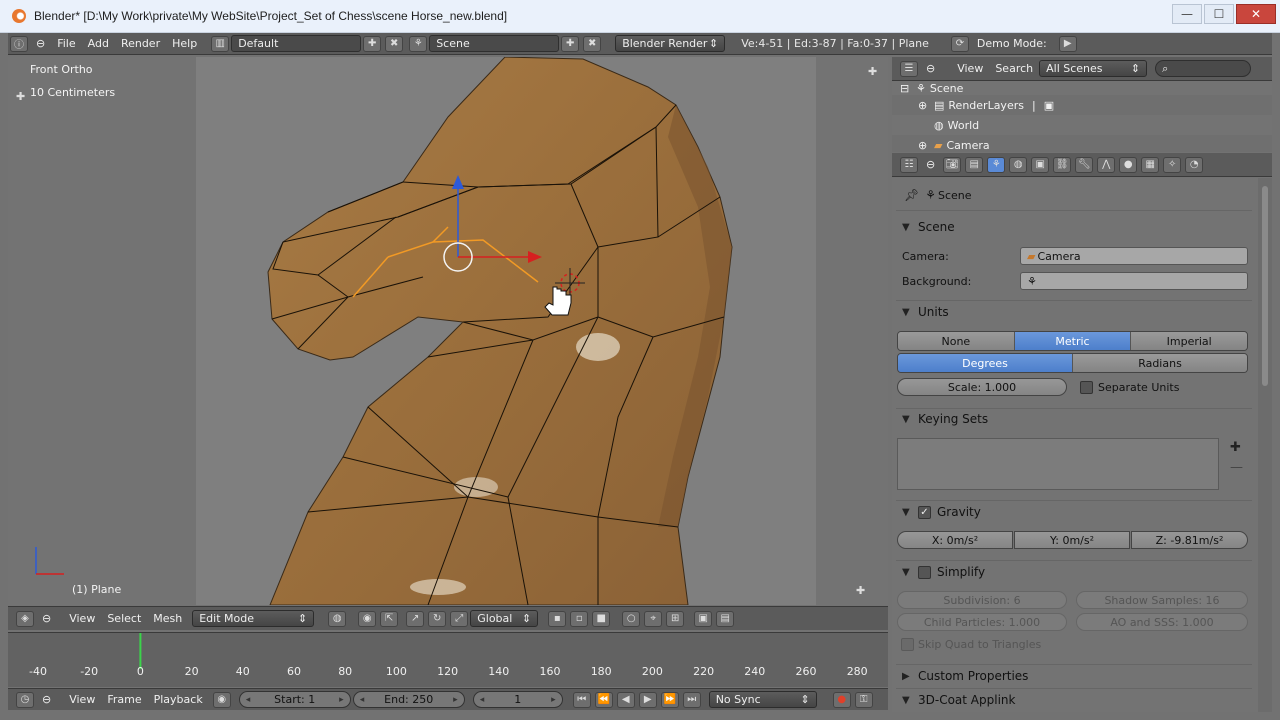 The height and width of the screenshot is (720, 1280). What do you see at coordinates (581, 699) in the screenshot?
I see `jump-start-icon: ⏮` at bounding box center [581, 699].